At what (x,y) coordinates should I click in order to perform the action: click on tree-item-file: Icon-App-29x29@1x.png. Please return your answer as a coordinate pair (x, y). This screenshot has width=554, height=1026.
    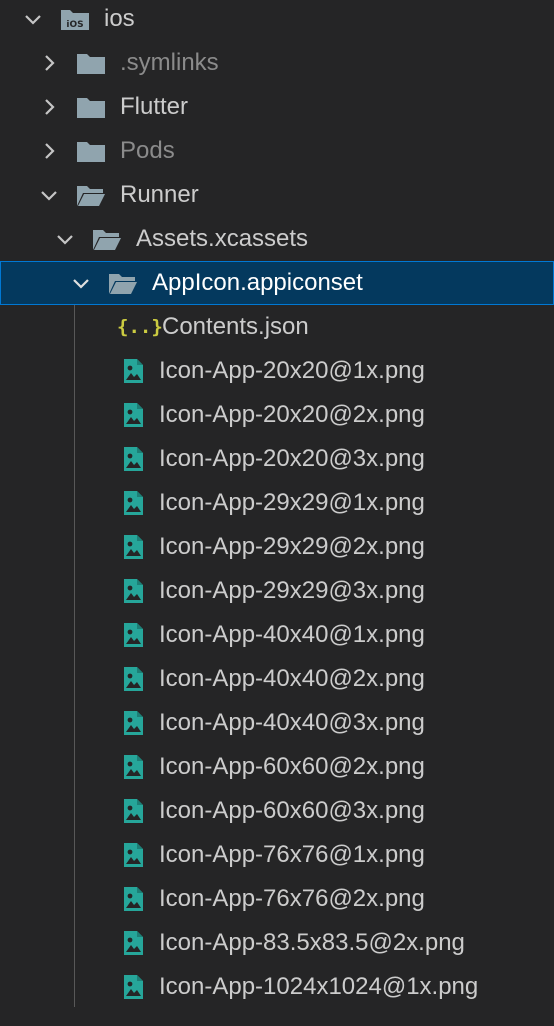
    Looking at the image, I should click on (277, 503).